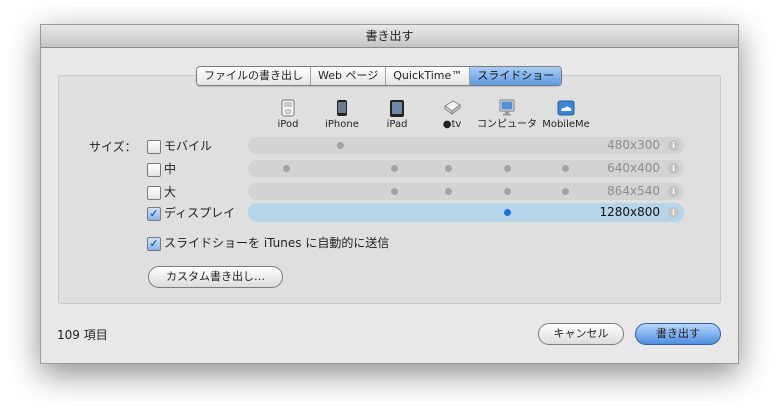 The height and width of the screenshot is (419, 776). What do you see at coordinates (629, 212) in the screenshot?
I see `size-resolution: 1280x800` at bounding box center [629, 212].